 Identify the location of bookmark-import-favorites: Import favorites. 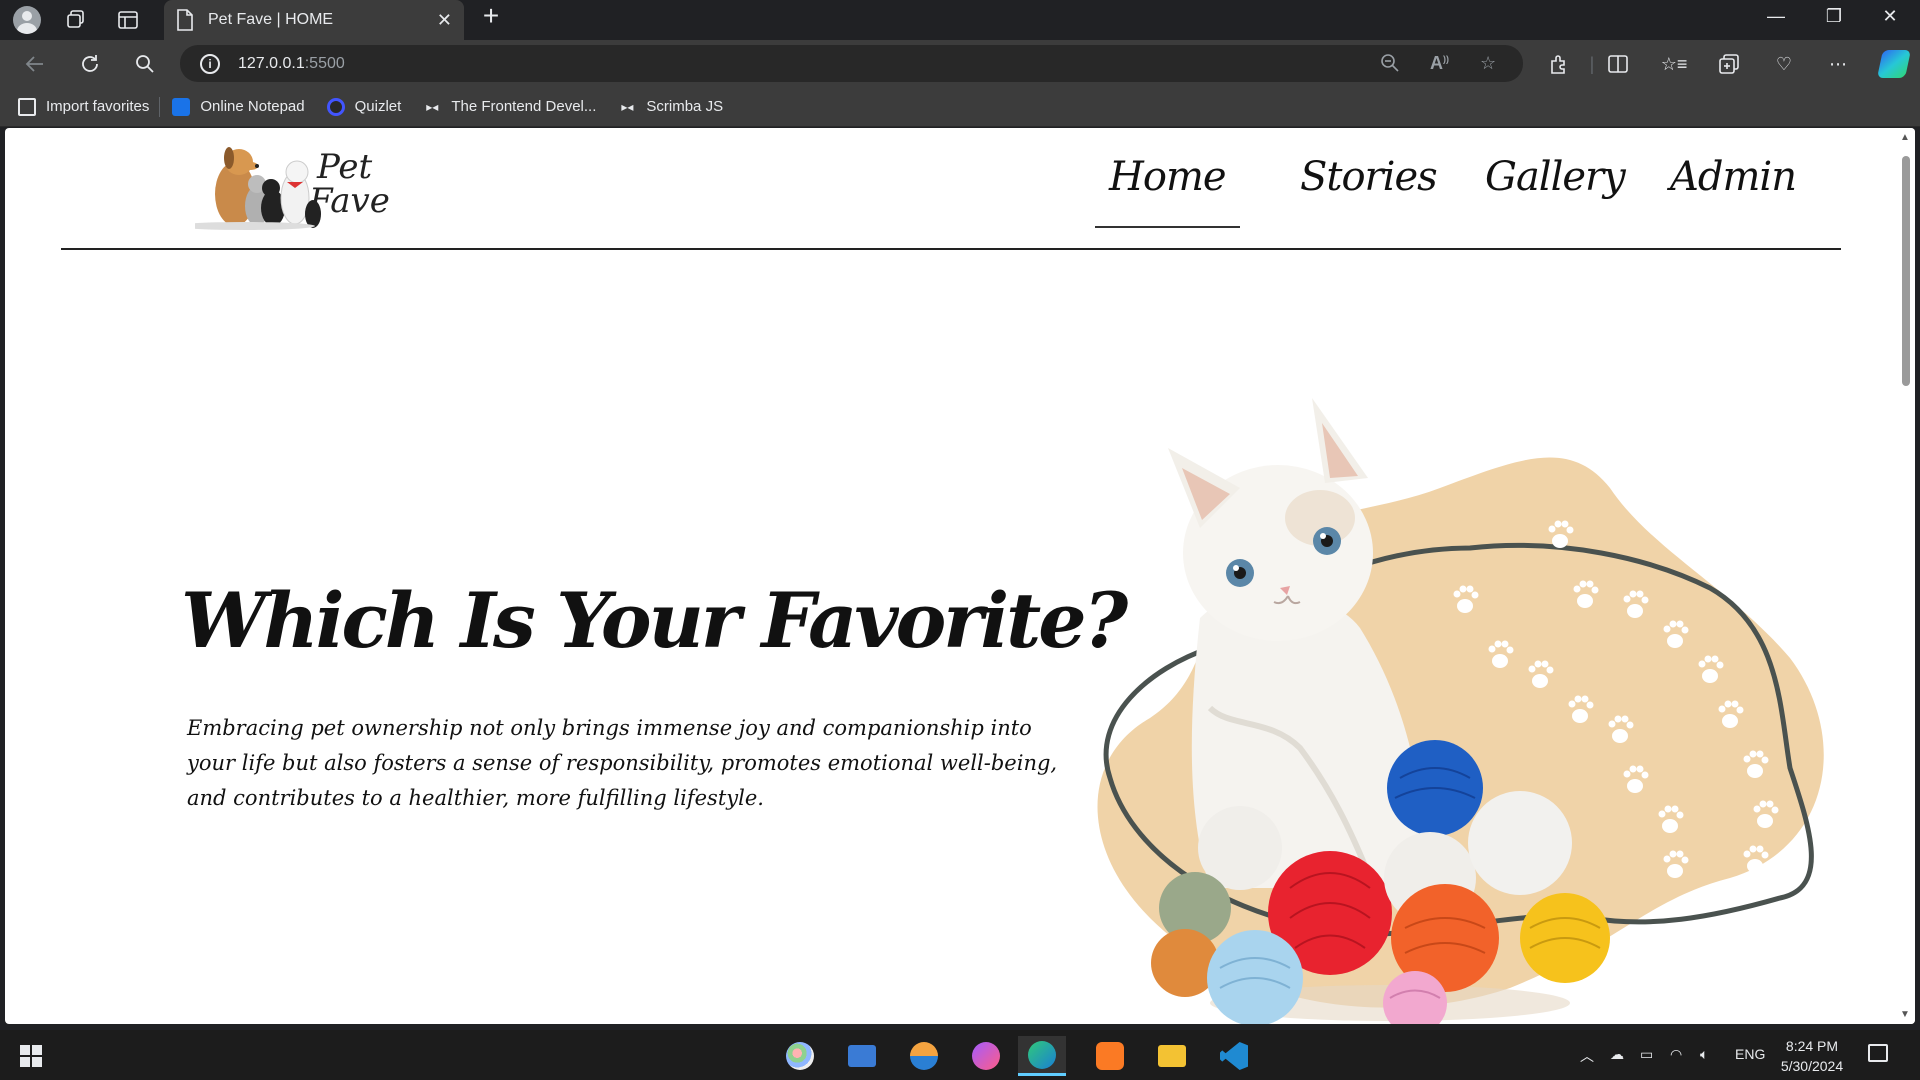
(83, 106).